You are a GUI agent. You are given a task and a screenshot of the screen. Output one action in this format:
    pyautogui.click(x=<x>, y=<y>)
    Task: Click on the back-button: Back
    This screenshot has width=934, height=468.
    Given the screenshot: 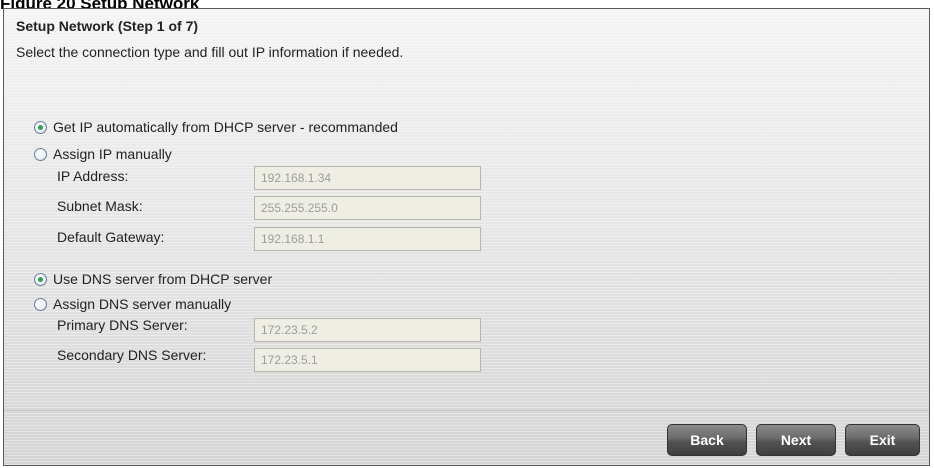 What is the action you would take?
    pyautogui.click(x=707, y=440)
    